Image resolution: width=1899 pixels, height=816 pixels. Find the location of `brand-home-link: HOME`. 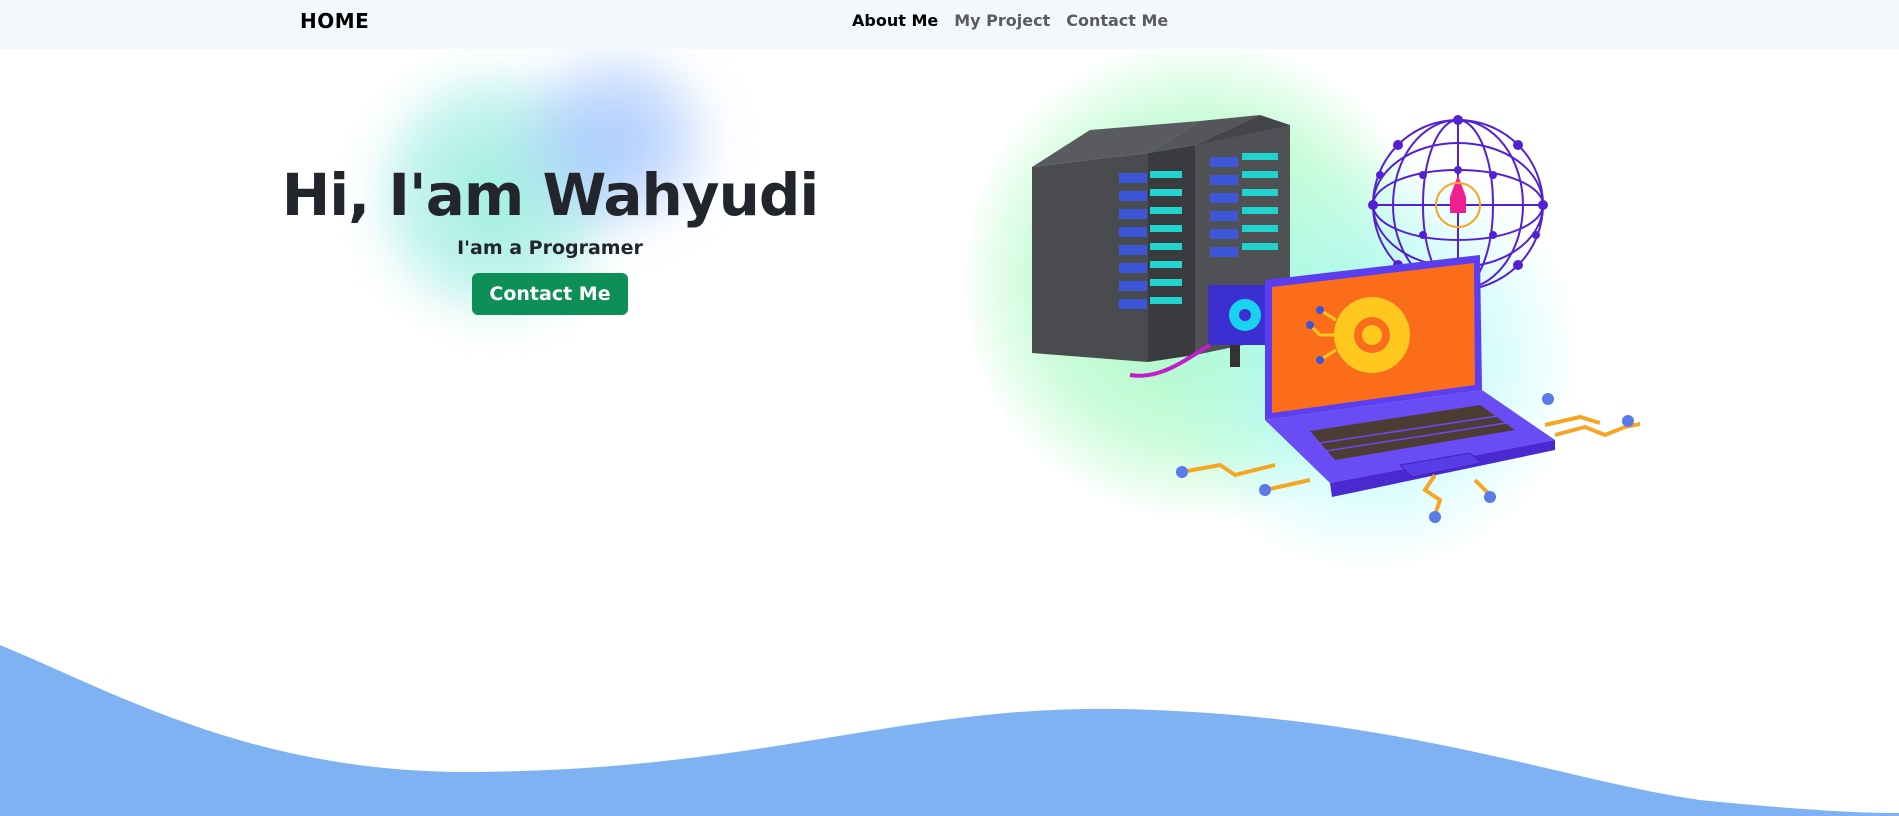

brand-home-link: HOME is located at coordinates (334, 21).